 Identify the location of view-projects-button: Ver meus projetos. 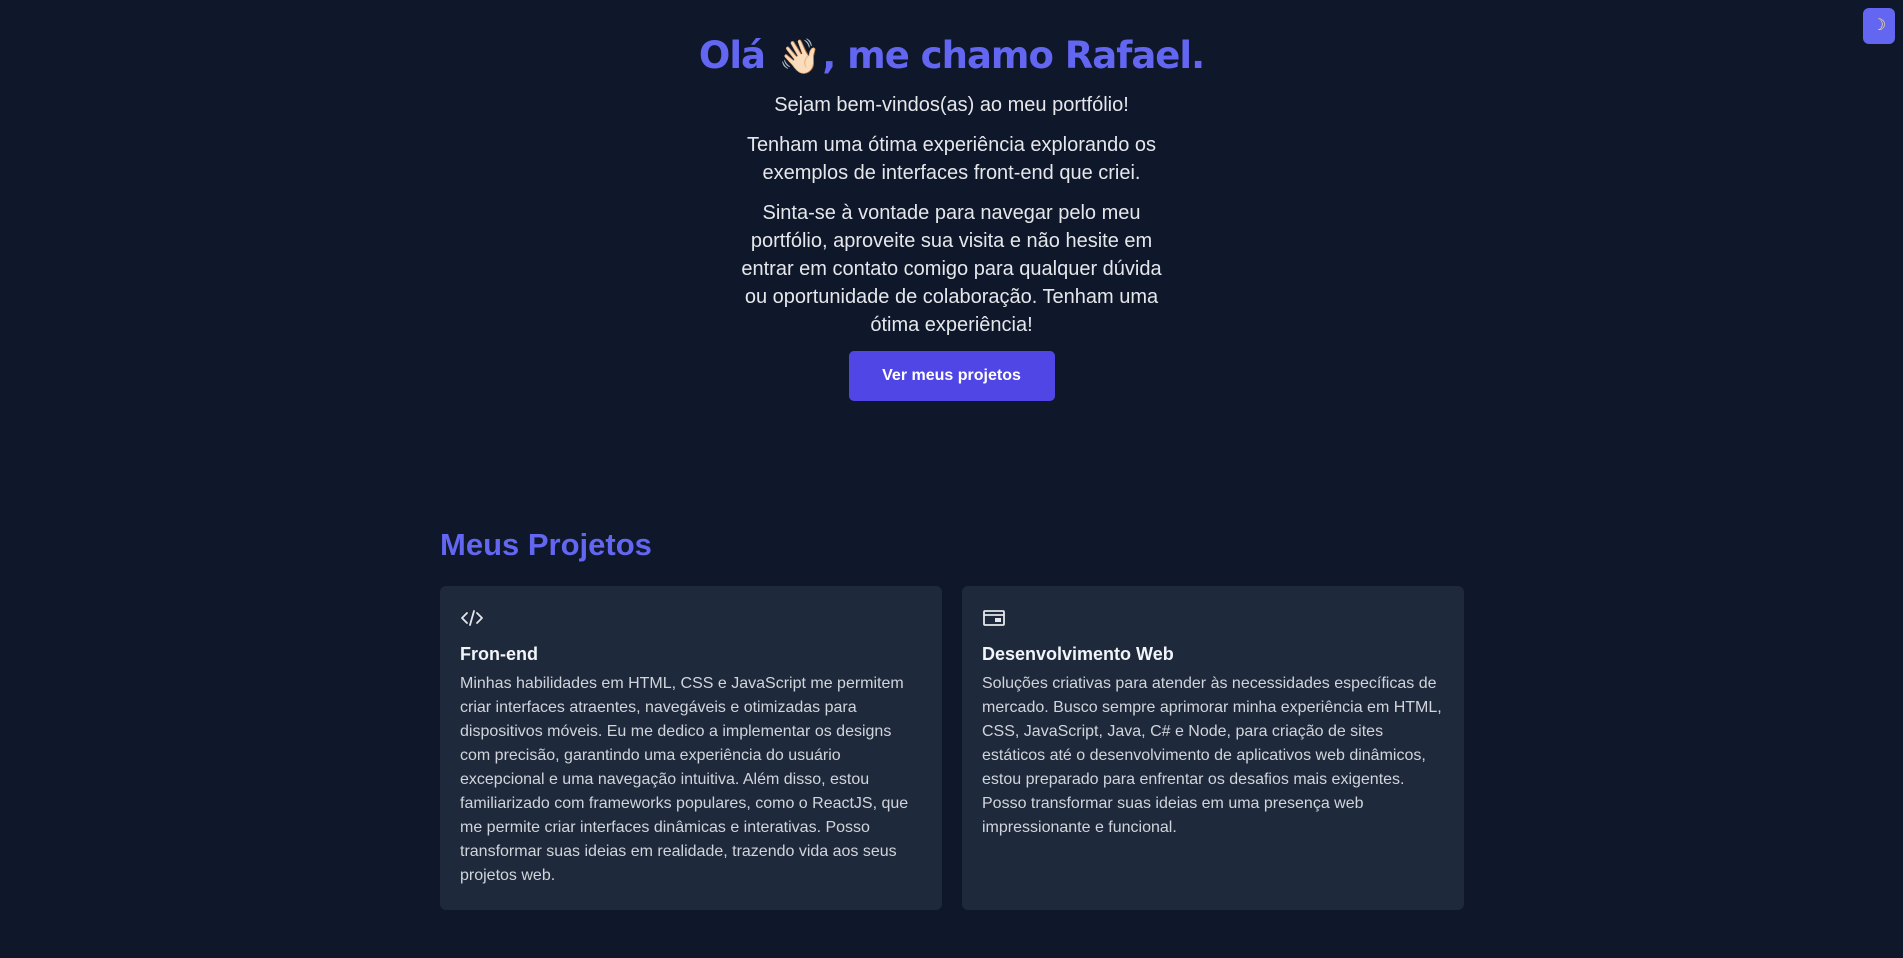
(951, 376).